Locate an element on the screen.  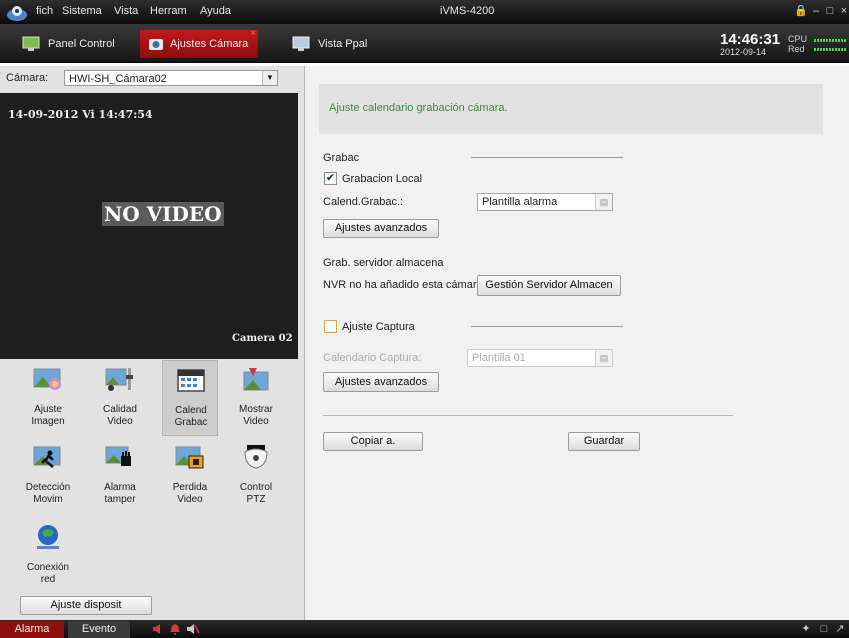
monitor-icon is located at coordinates (301, 43).